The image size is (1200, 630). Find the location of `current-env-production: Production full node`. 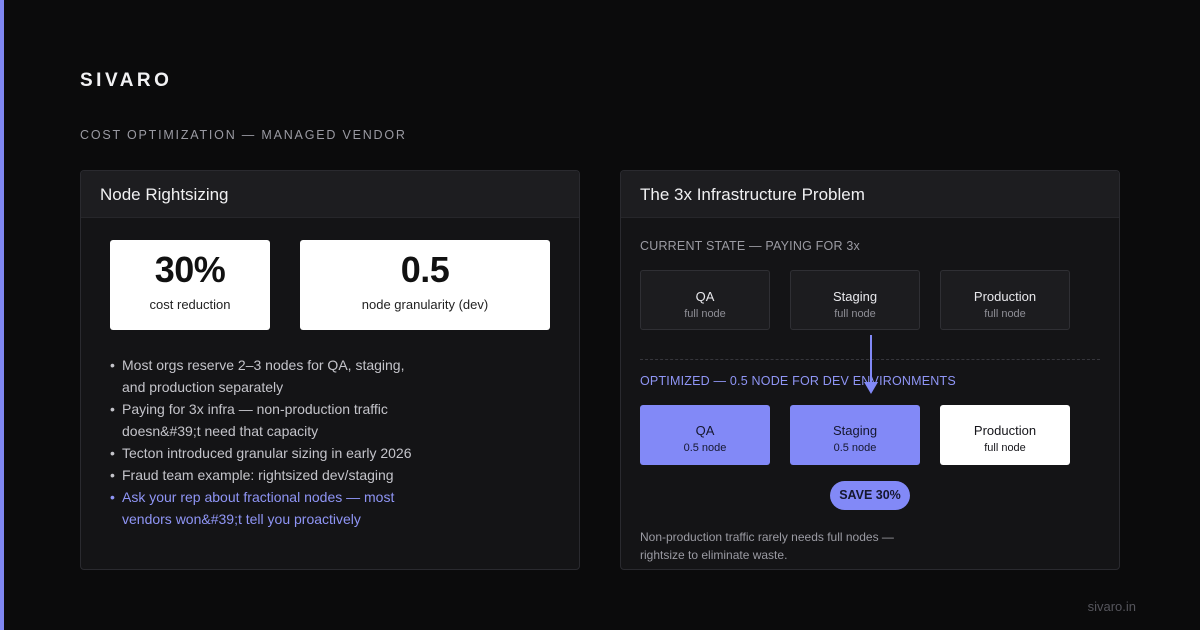

current-env-production: Production full node is located at coordinates (1005, 300).